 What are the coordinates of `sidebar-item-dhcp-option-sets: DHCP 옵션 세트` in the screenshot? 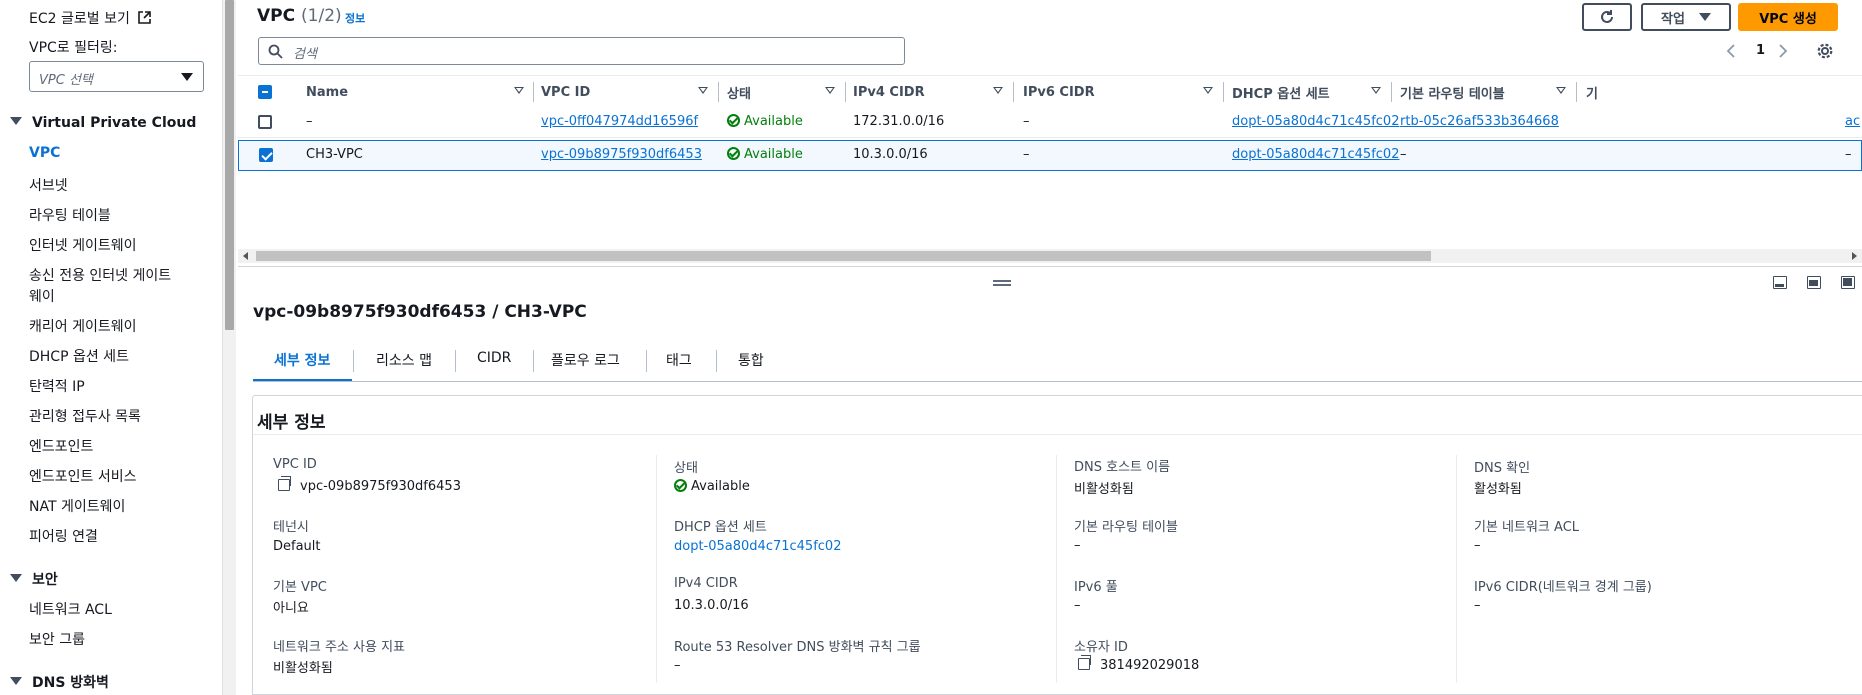 It's located at (79, 356).